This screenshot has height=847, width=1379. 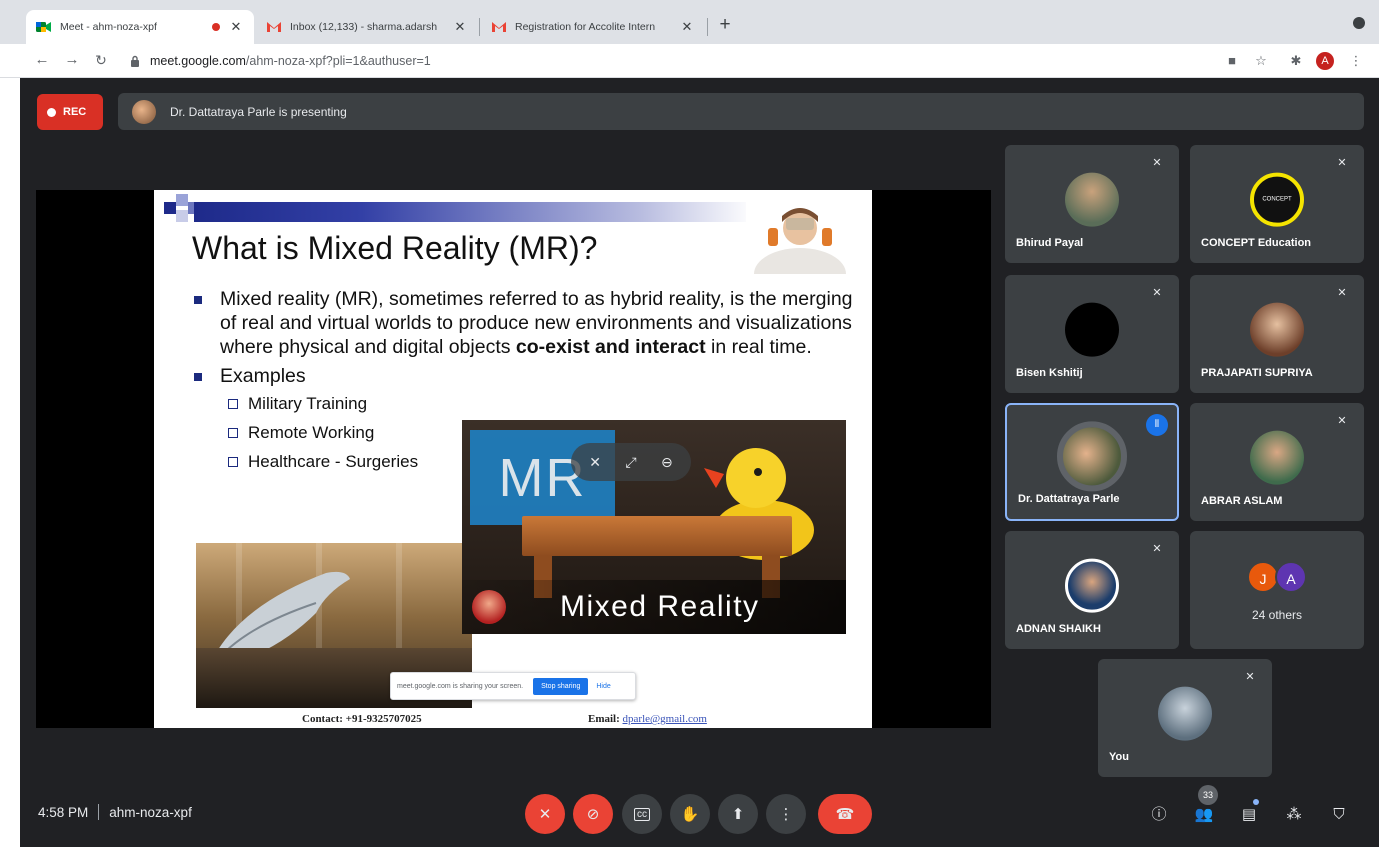 I want to click on bullet-item: Examples, so click(x=524, y=377).